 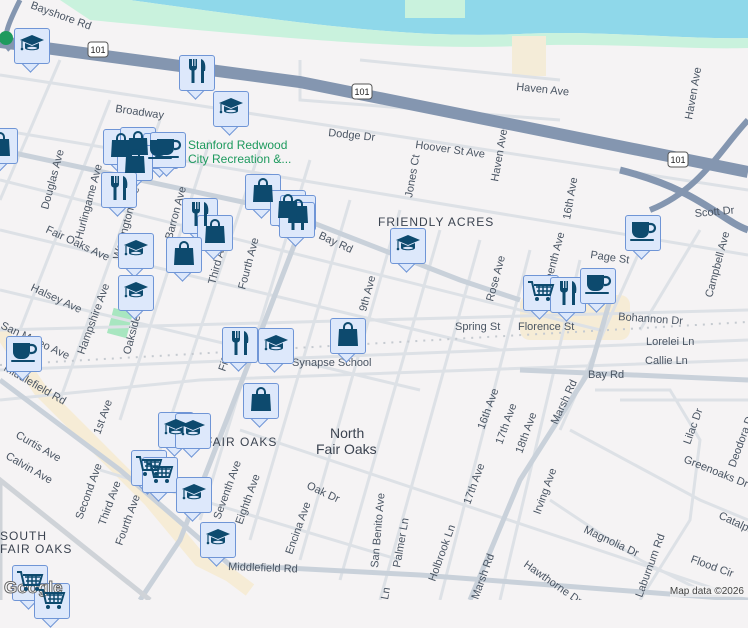 I want to click on street-label: 1st Ave, so click(x=104, y=417).